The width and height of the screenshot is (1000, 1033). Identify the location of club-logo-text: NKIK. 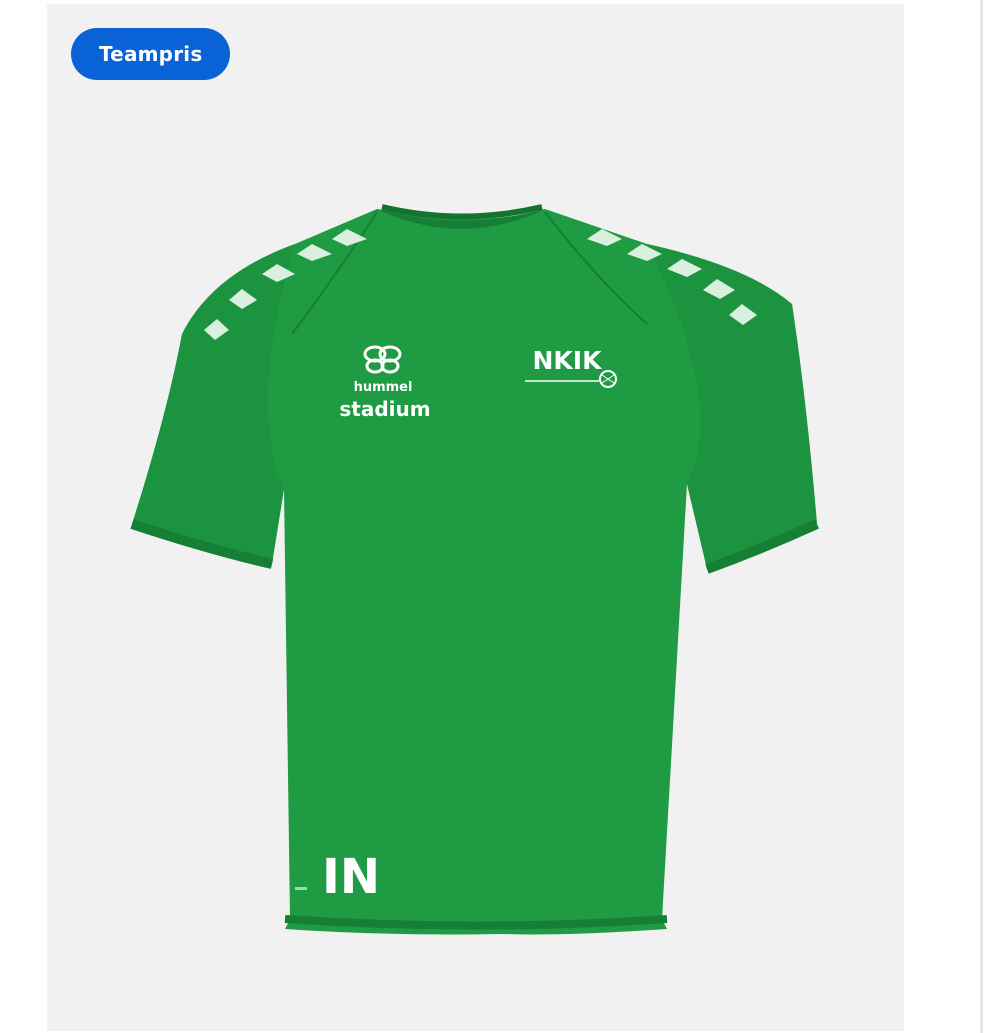
(568, 360).